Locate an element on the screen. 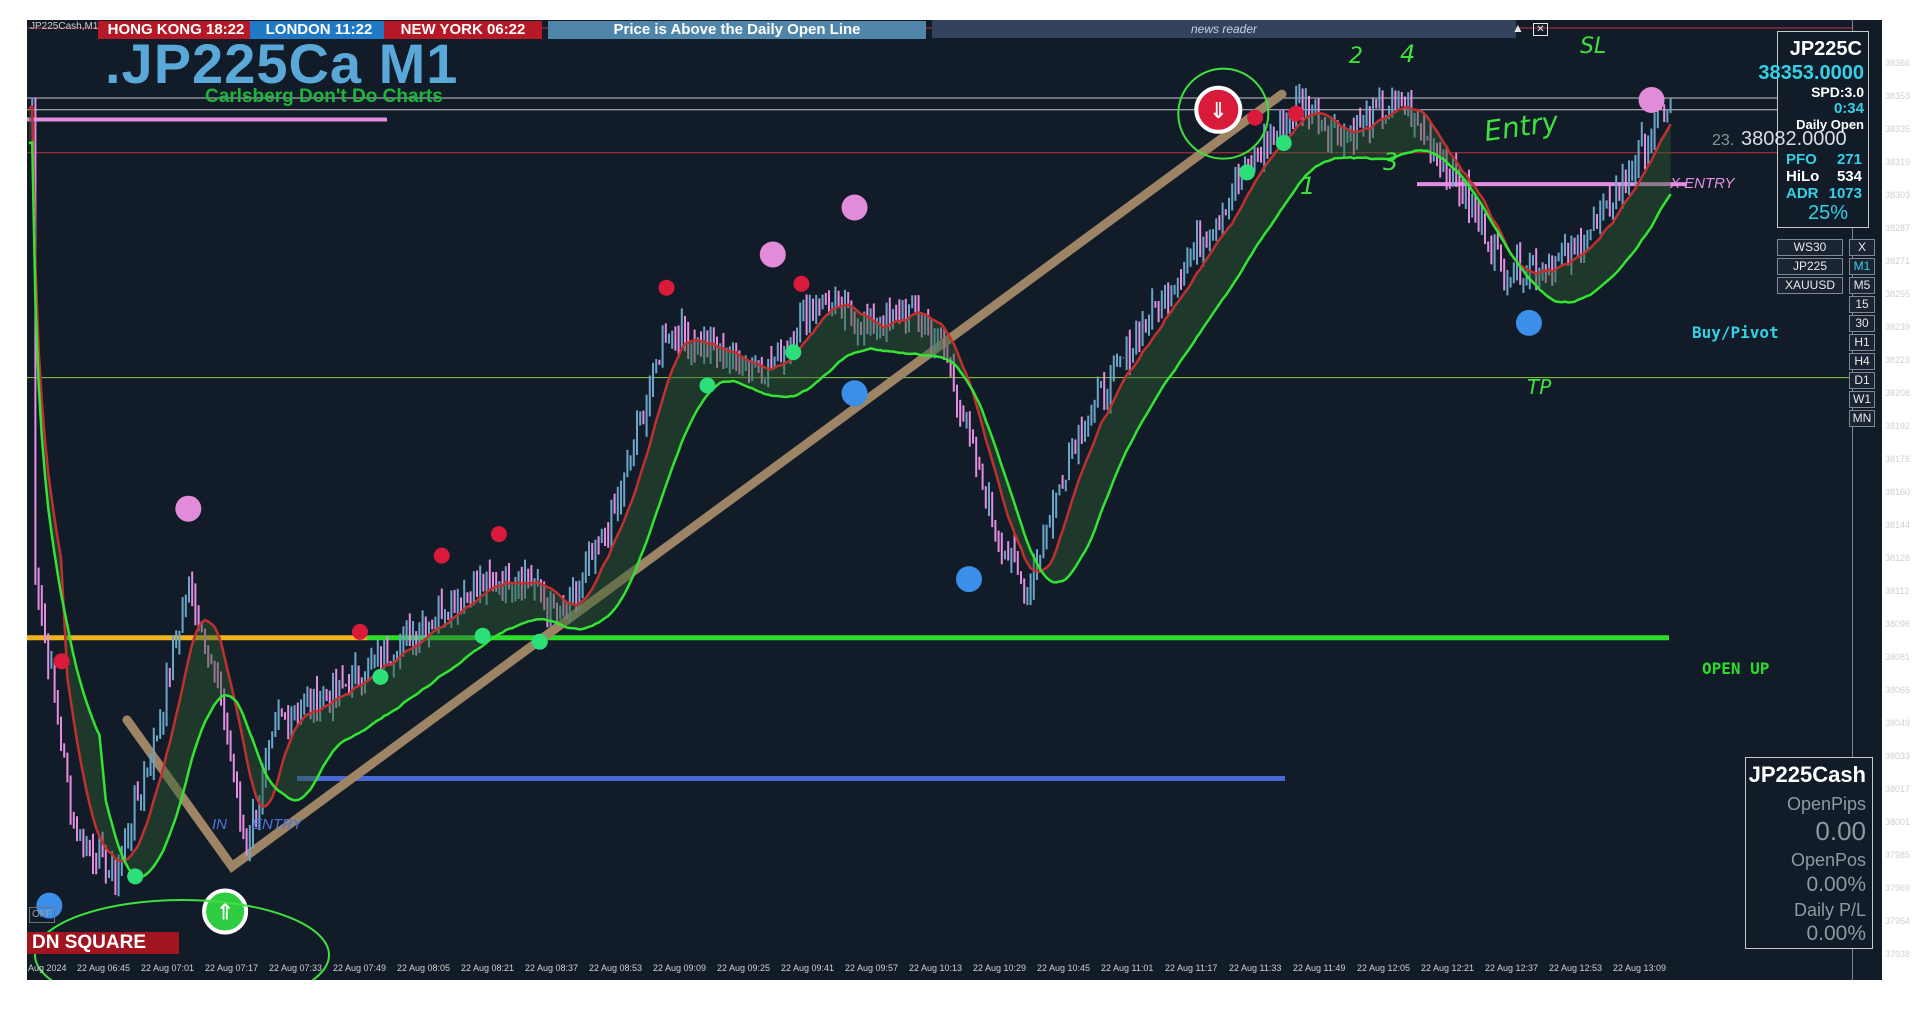  timeframe-h1-button: H1 is located at coordinates (1862, 342).